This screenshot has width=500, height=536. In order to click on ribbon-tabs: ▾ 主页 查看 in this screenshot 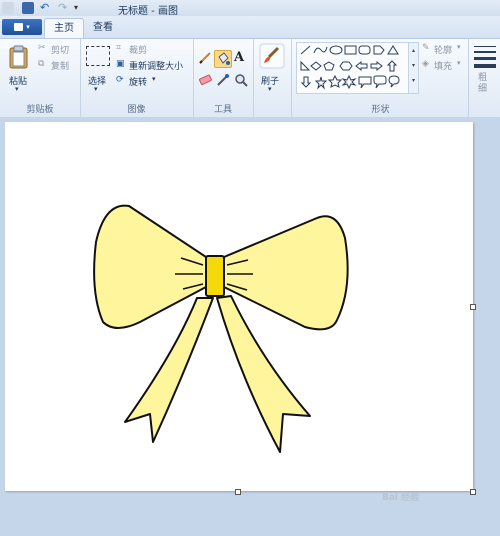, I will do `click(250, 27)`.